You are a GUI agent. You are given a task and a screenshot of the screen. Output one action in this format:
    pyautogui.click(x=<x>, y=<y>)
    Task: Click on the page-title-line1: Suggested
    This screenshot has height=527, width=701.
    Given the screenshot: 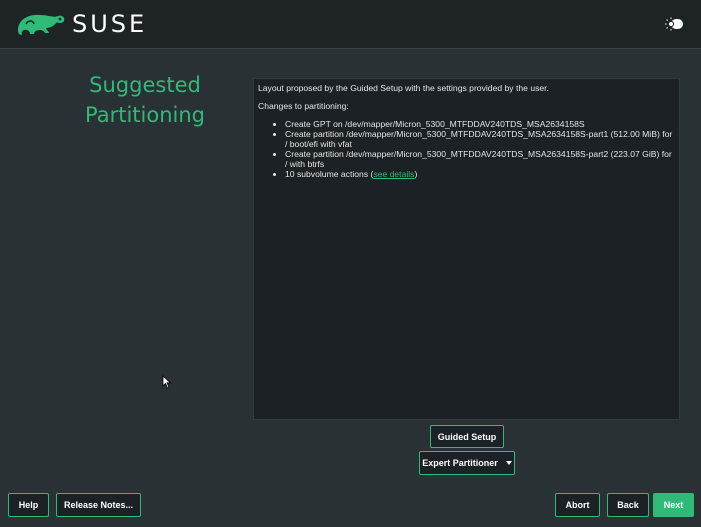 What is the action you would take?
    pyautogui.click(x=145, y=85)
    